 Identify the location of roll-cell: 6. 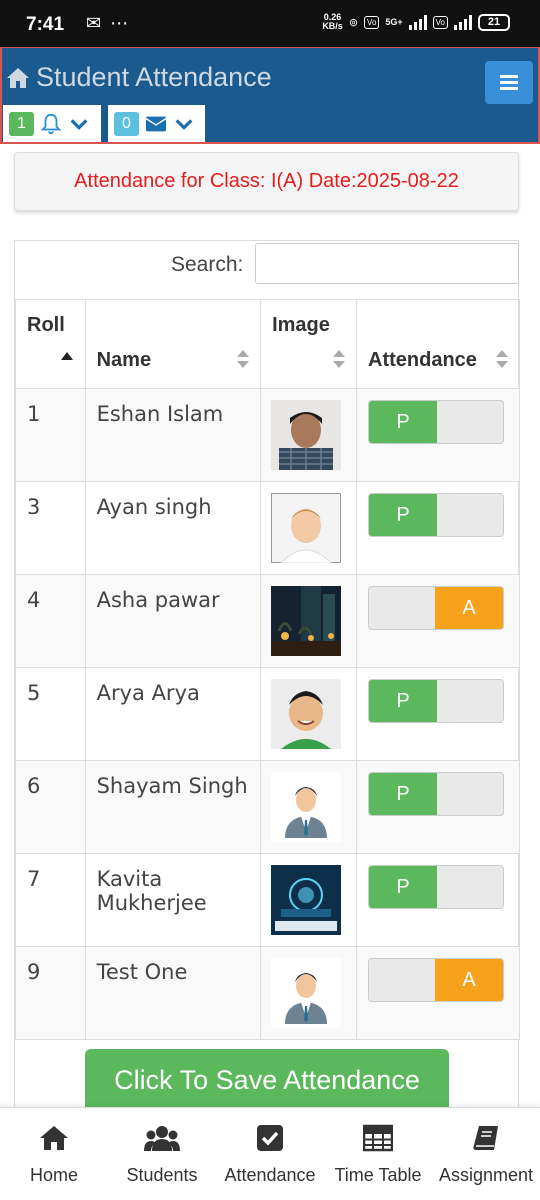
(50, 807).